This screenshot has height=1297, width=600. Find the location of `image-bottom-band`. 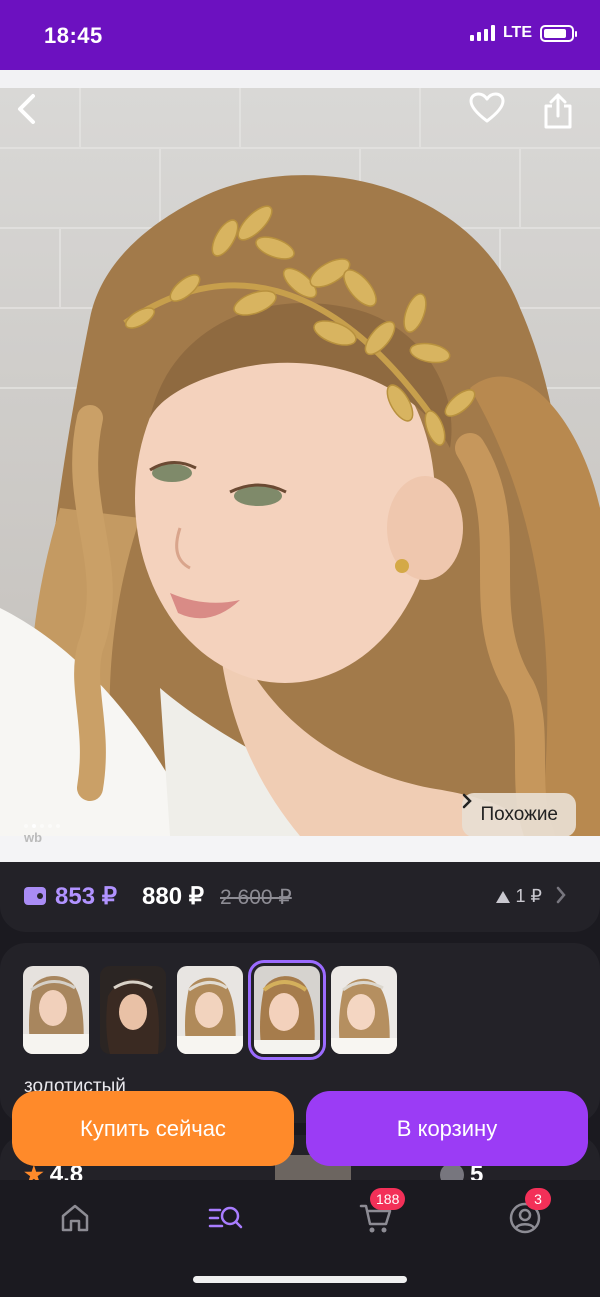

image-bottom-band is located at coordinates (300, 849).